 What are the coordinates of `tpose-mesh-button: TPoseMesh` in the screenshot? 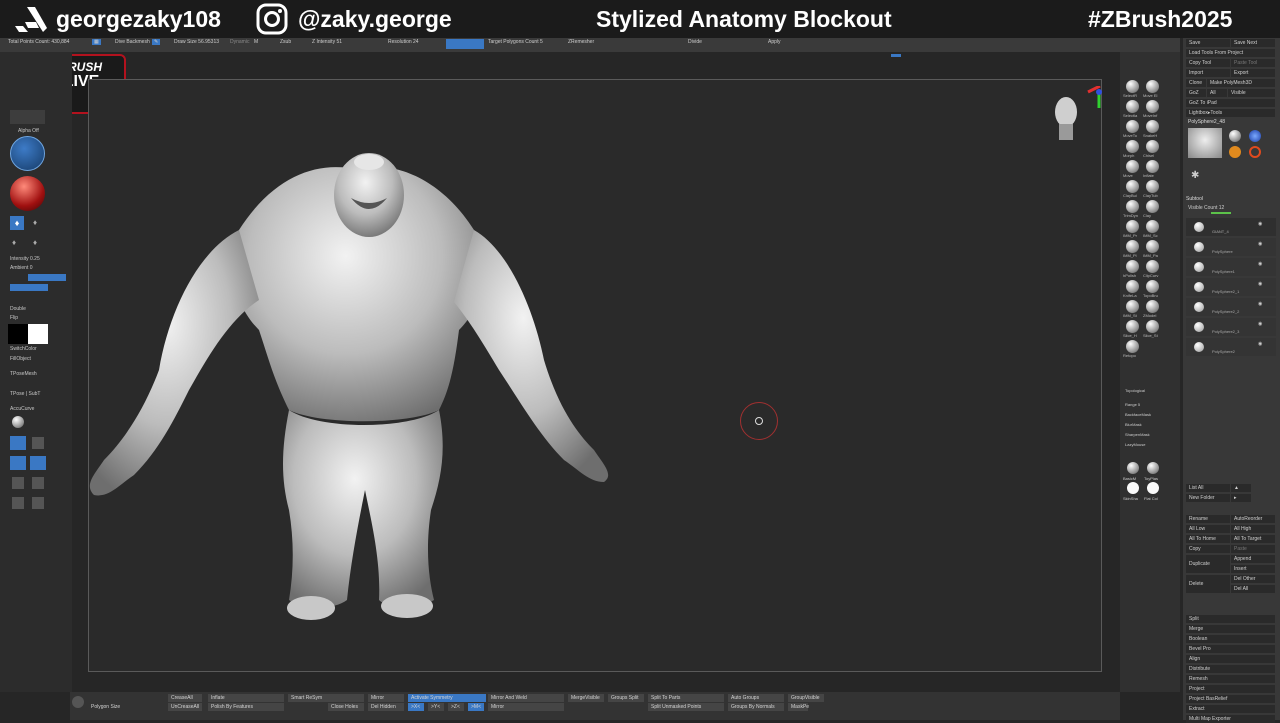 It's located at (23, 374).